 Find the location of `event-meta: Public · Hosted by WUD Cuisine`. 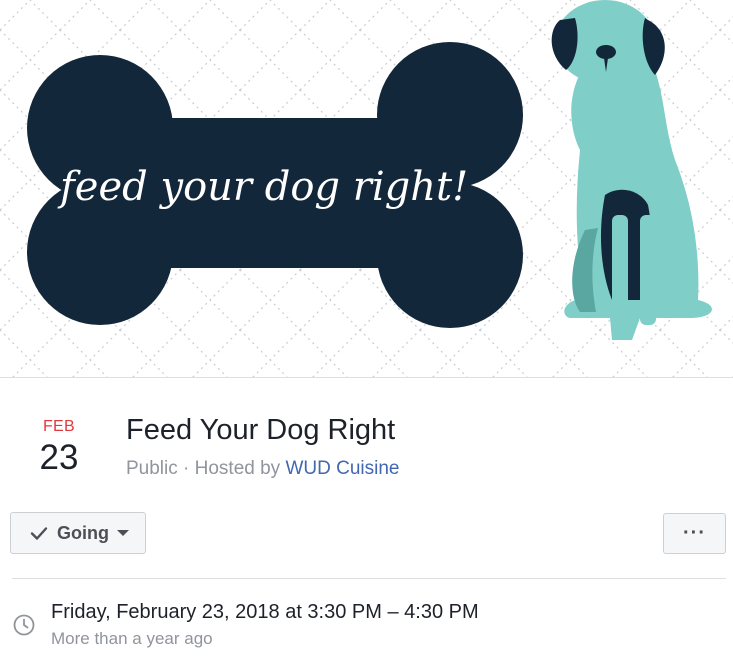

event-meta: Public · Hosted by WUD Cuisine is located at coordinates (263, 469).